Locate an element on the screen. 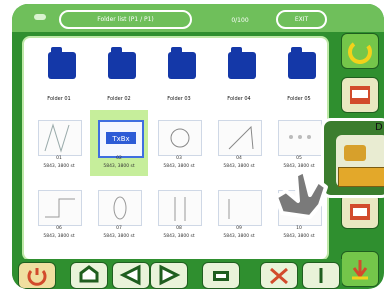  home-button is located at coordinates (89, 275).